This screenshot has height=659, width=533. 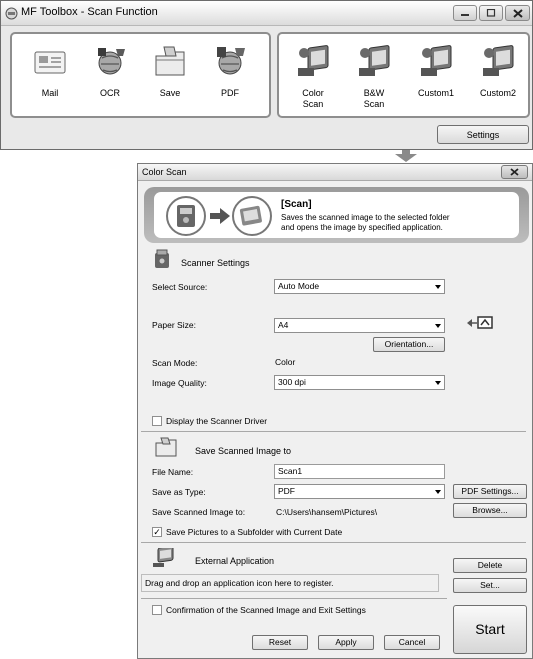 What do you see at coordinates (179, 492) in the screenshot?
I see `save-as-type-label: Save as Type:` at bounding box center [179, 492].